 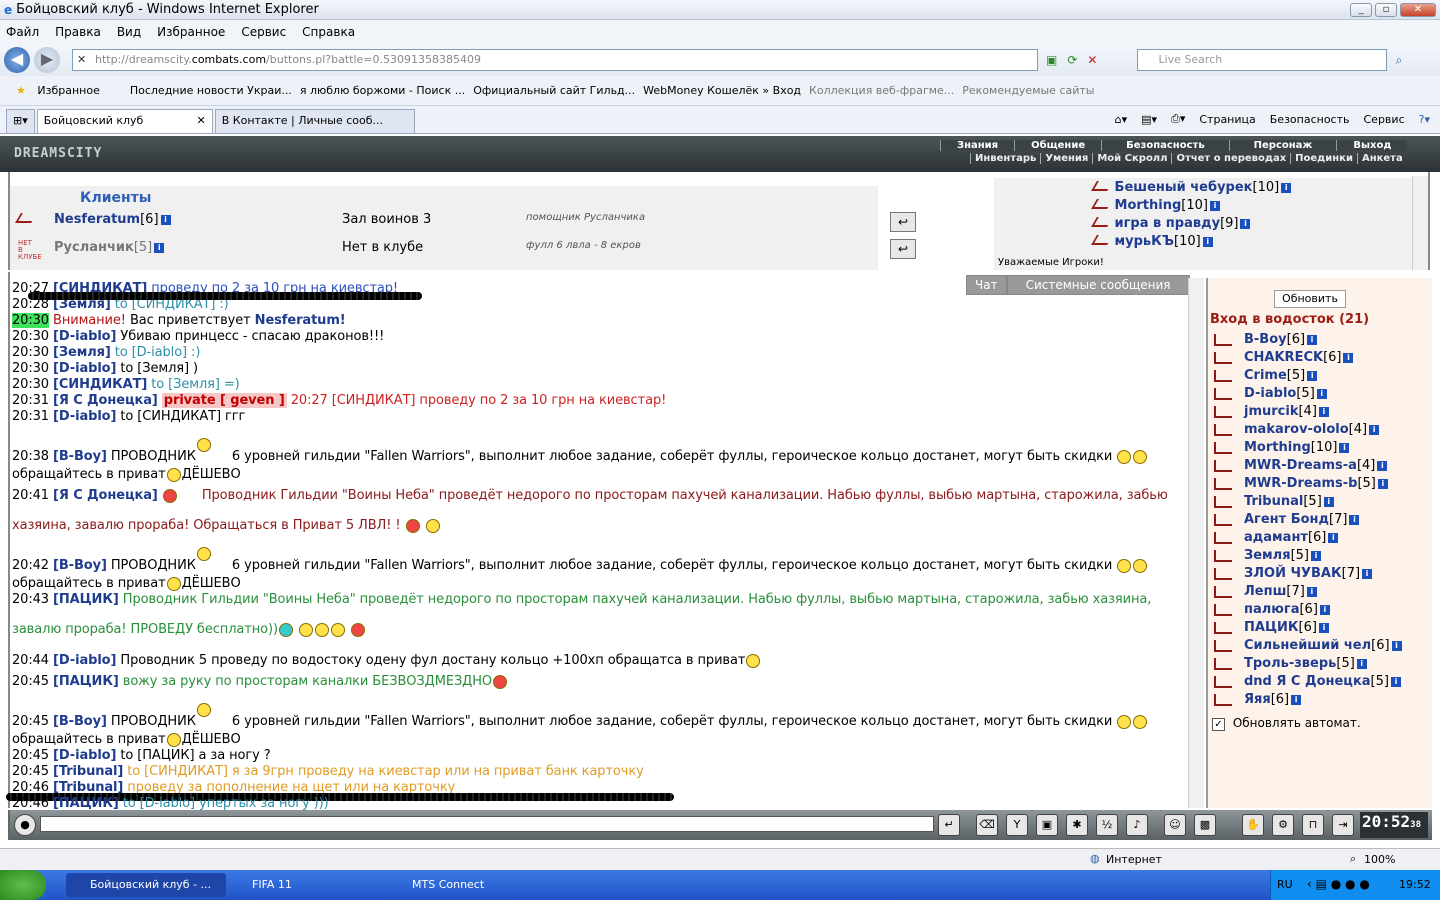 I want to click on player-name: MWR-Dreams-b, so click(x=1300, y=483).